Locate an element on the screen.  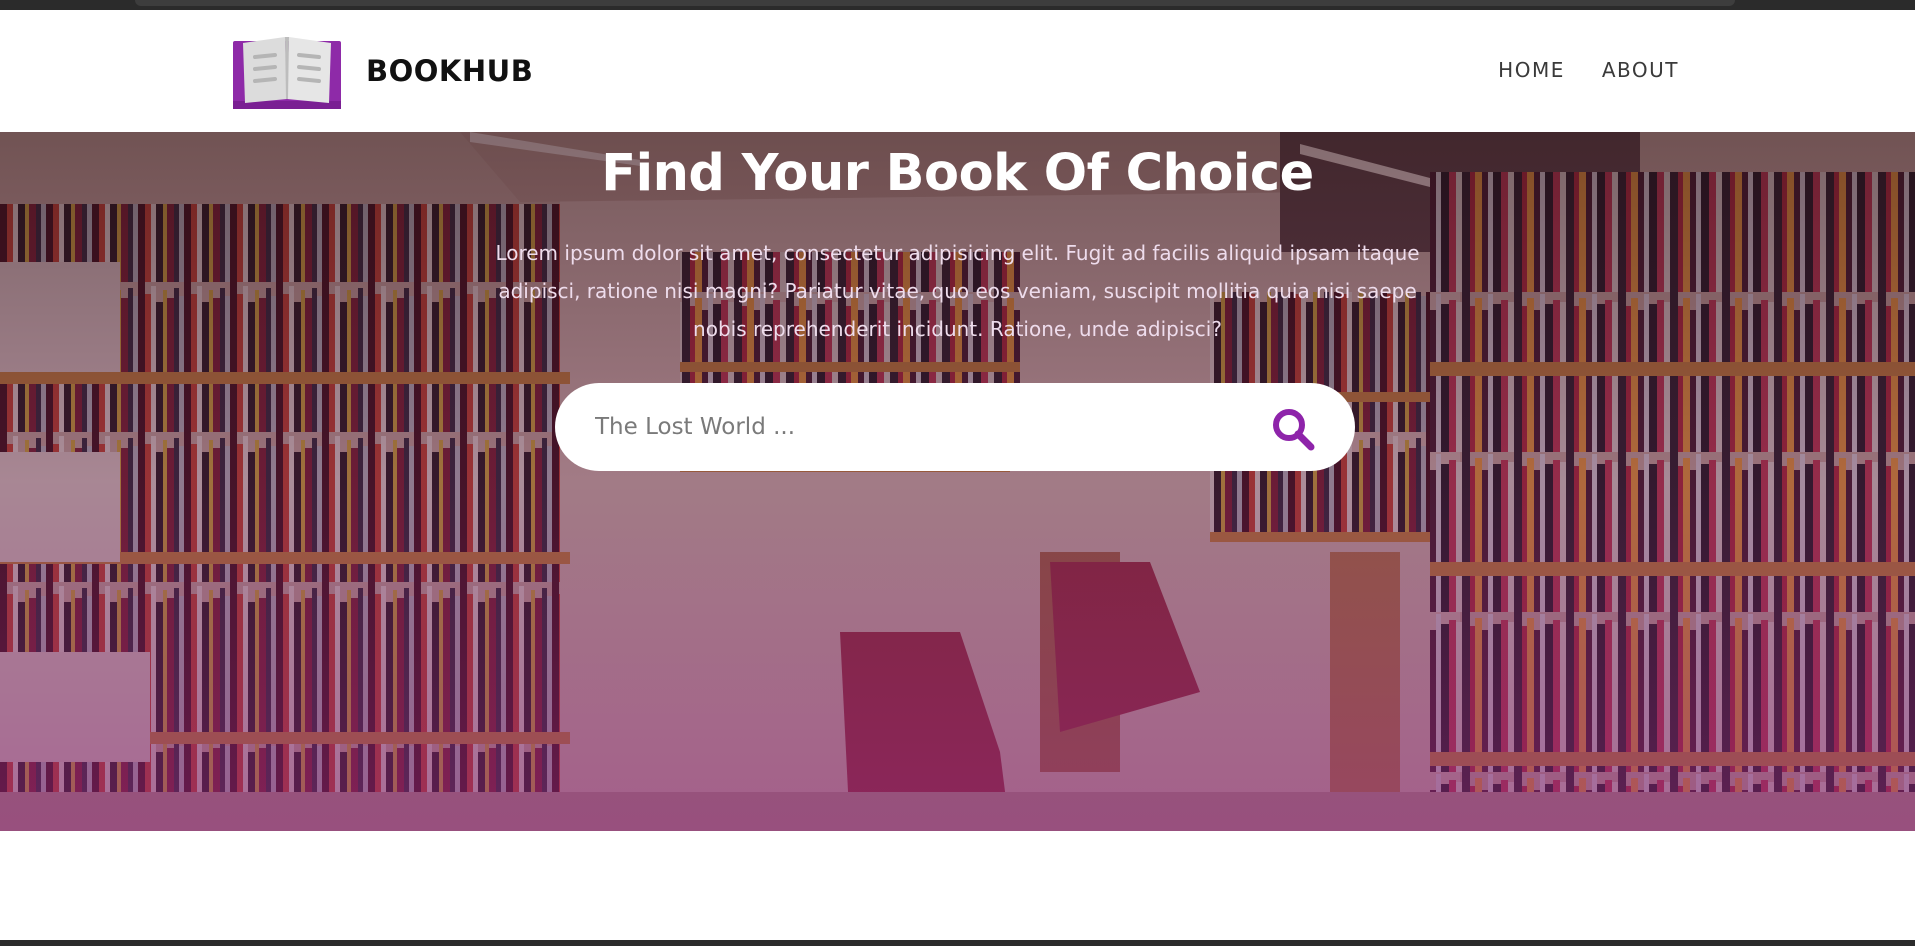
open-book-icon is located at coordinates (287, 73).